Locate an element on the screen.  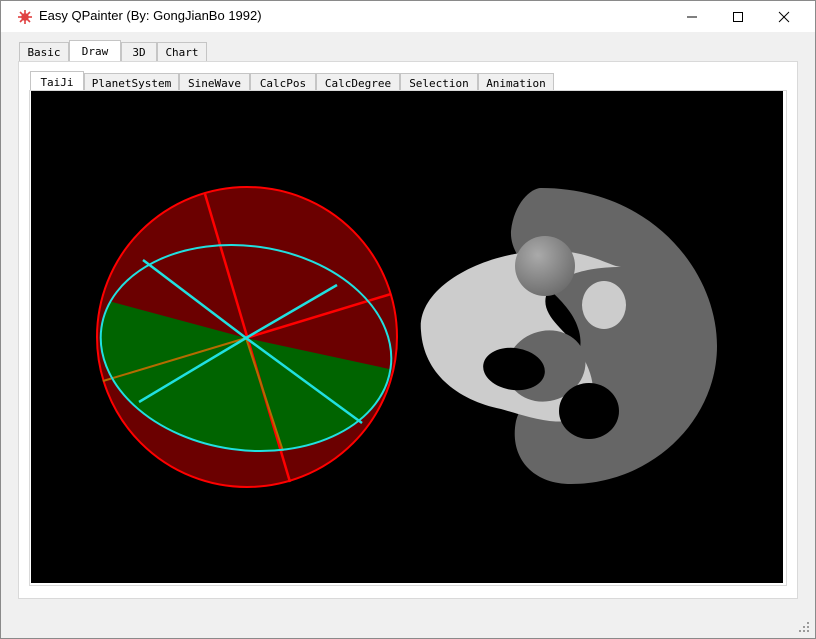
maximize-icon is located at coordinates (738, 16).